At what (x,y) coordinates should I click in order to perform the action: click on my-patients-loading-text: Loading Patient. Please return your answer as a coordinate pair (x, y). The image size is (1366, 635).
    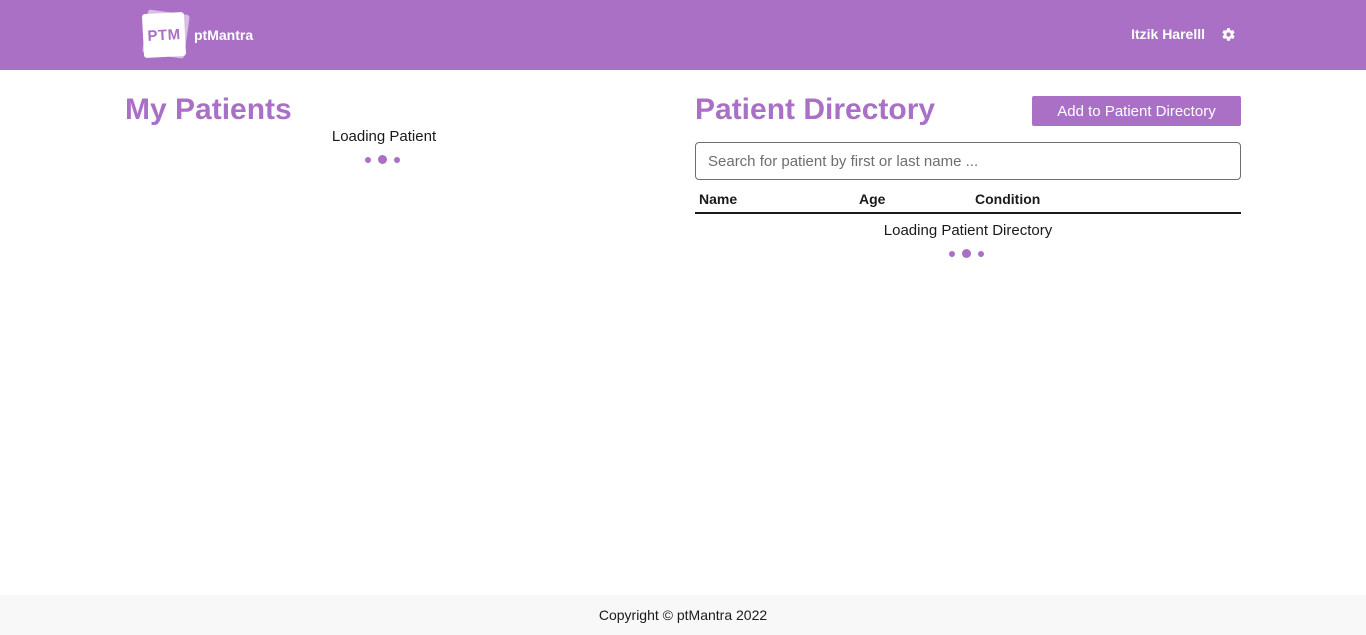
    Looking at the image, I should click on (384, 136).